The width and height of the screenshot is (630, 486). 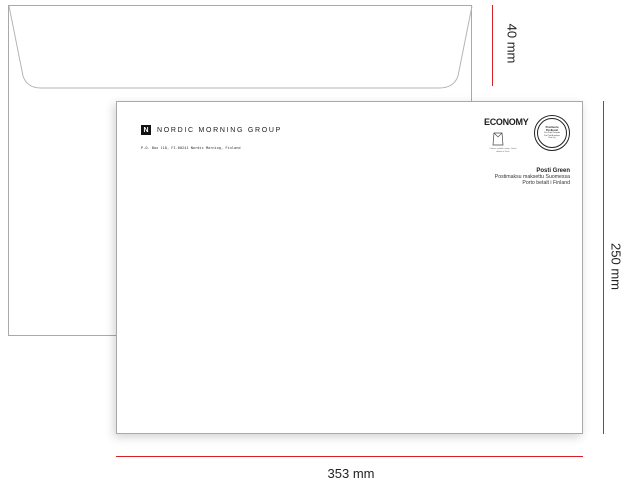 I want to click on width-dimension-label: 353 mm, so click(x=351, y=473).